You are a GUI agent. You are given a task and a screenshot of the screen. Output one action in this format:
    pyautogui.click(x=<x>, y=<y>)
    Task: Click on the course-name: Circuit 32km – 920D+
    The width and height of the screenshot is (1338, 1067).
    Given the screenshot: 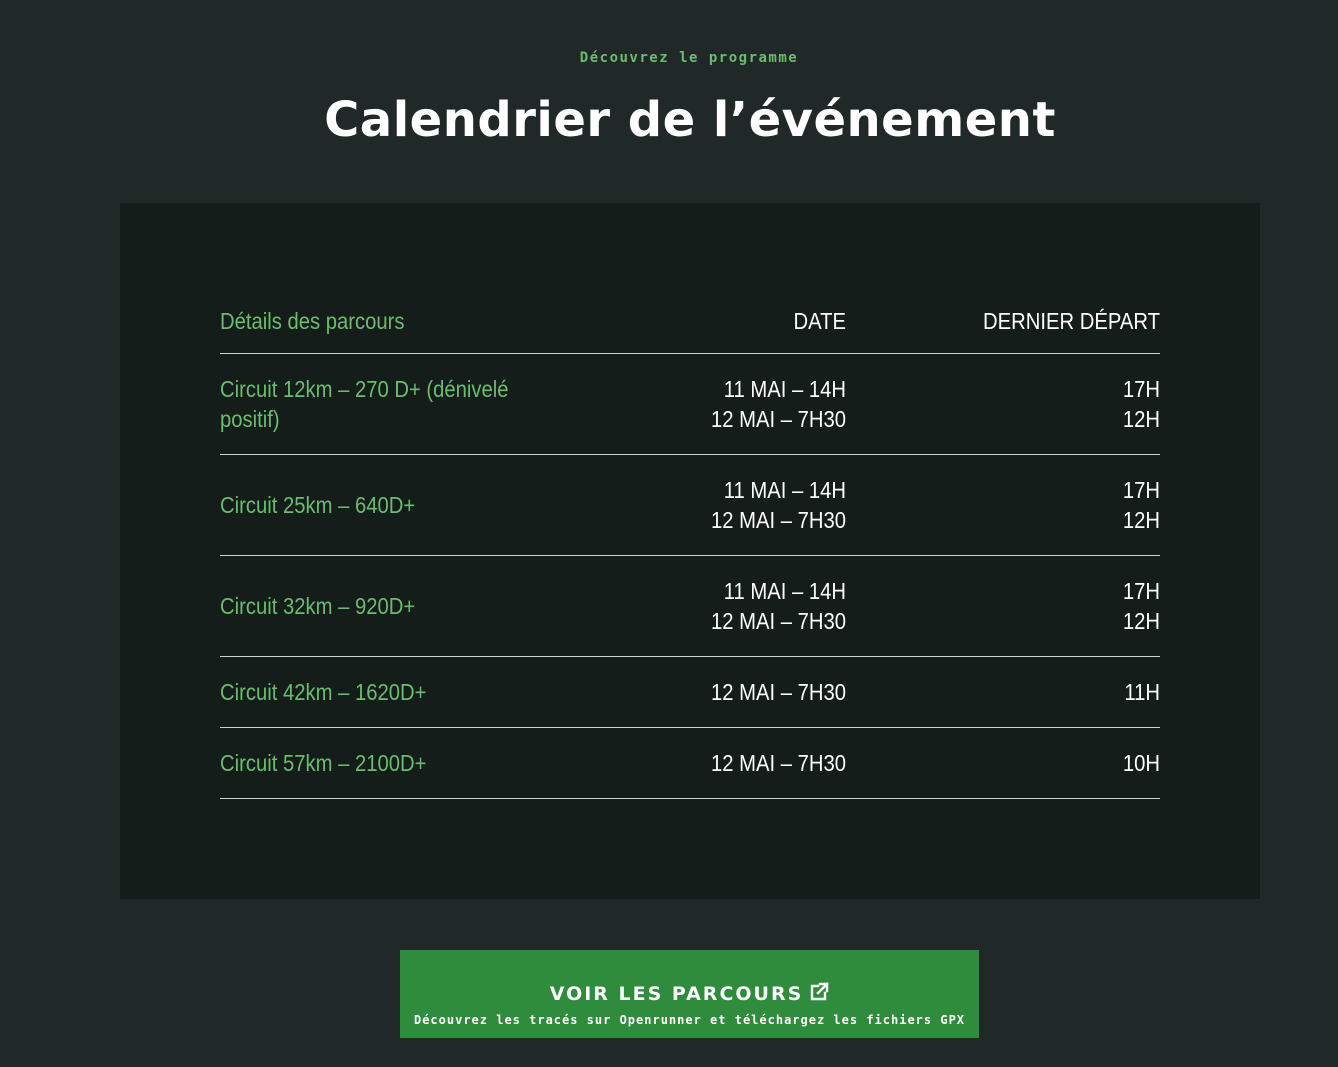 What is the action you would take?
    pyautogui.click(x=318, y=606)
    